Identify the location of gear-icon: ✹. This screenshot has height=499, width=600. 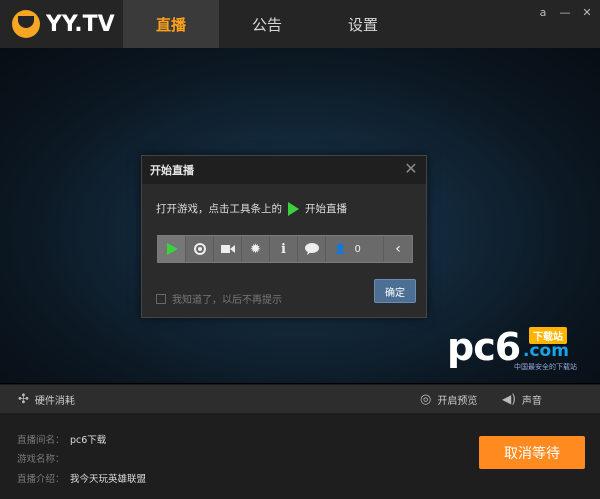
(255, 249).